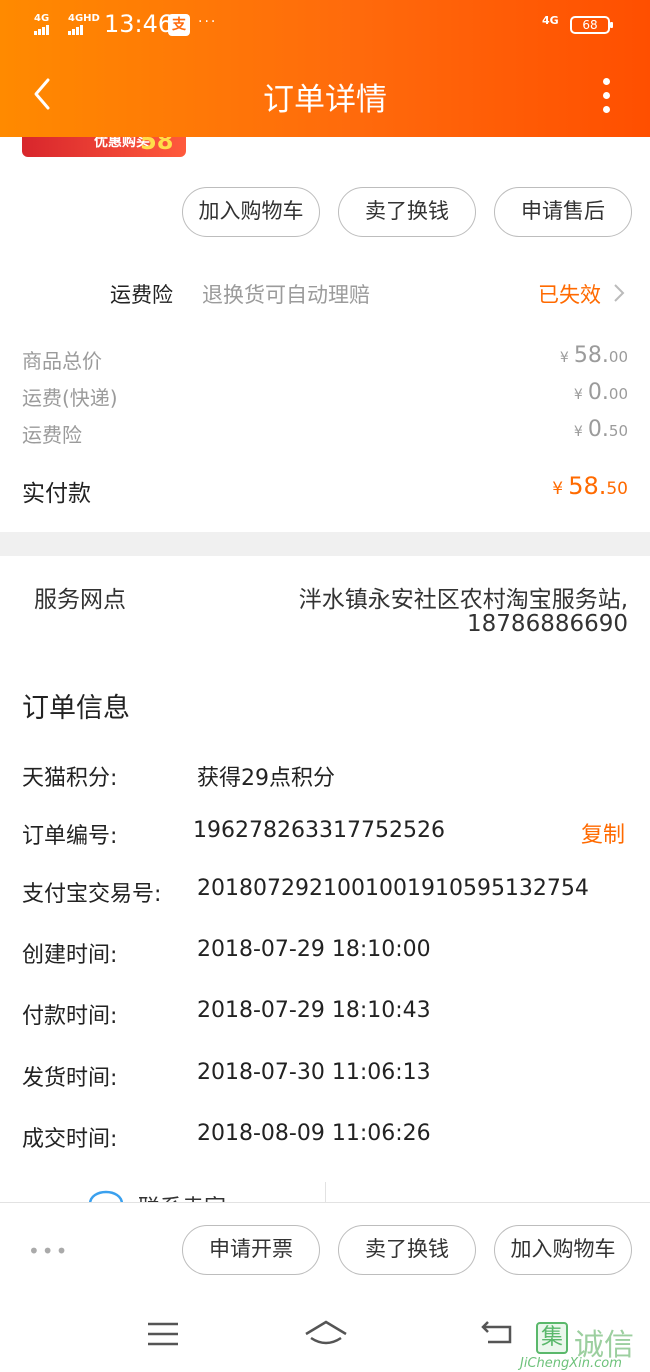  Describe the element at coordinates (70, 1139) in the screenshot. I see `order-info-label: 成交时间:` at that location.